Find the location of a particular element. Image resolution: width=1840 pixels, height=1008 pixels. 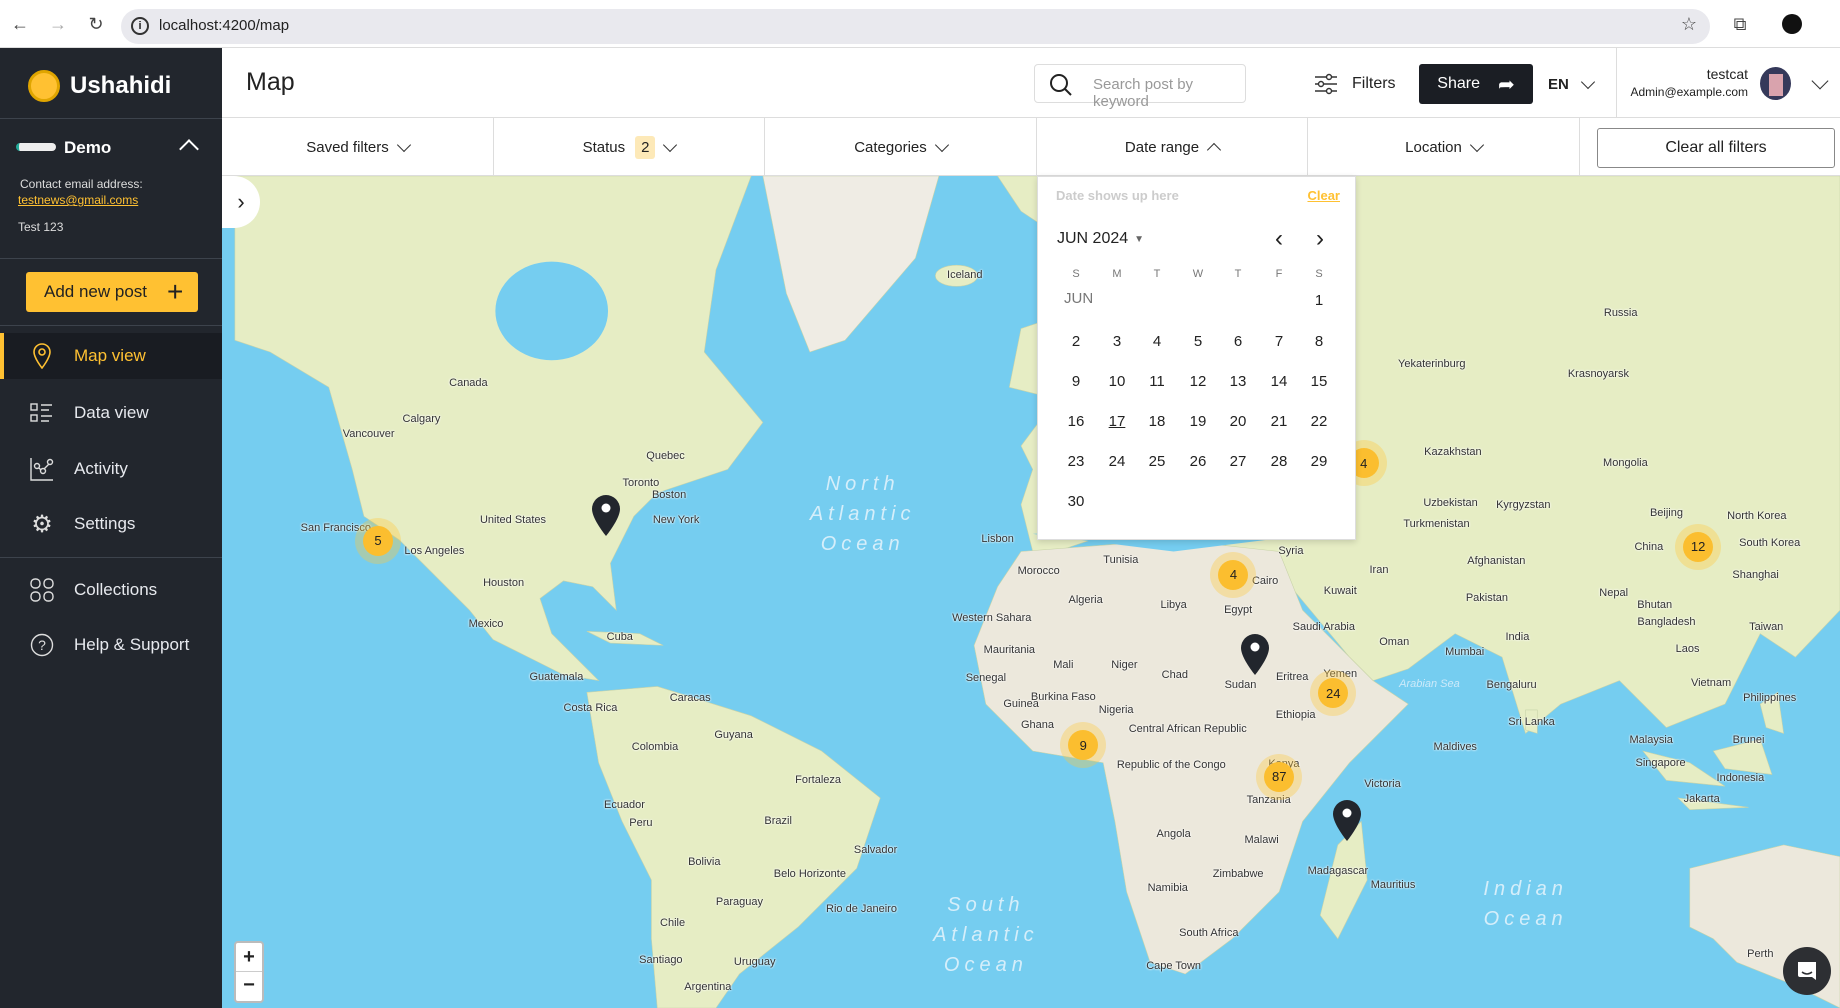

map-label: Fortaleza is located at coordinates (818, 780).